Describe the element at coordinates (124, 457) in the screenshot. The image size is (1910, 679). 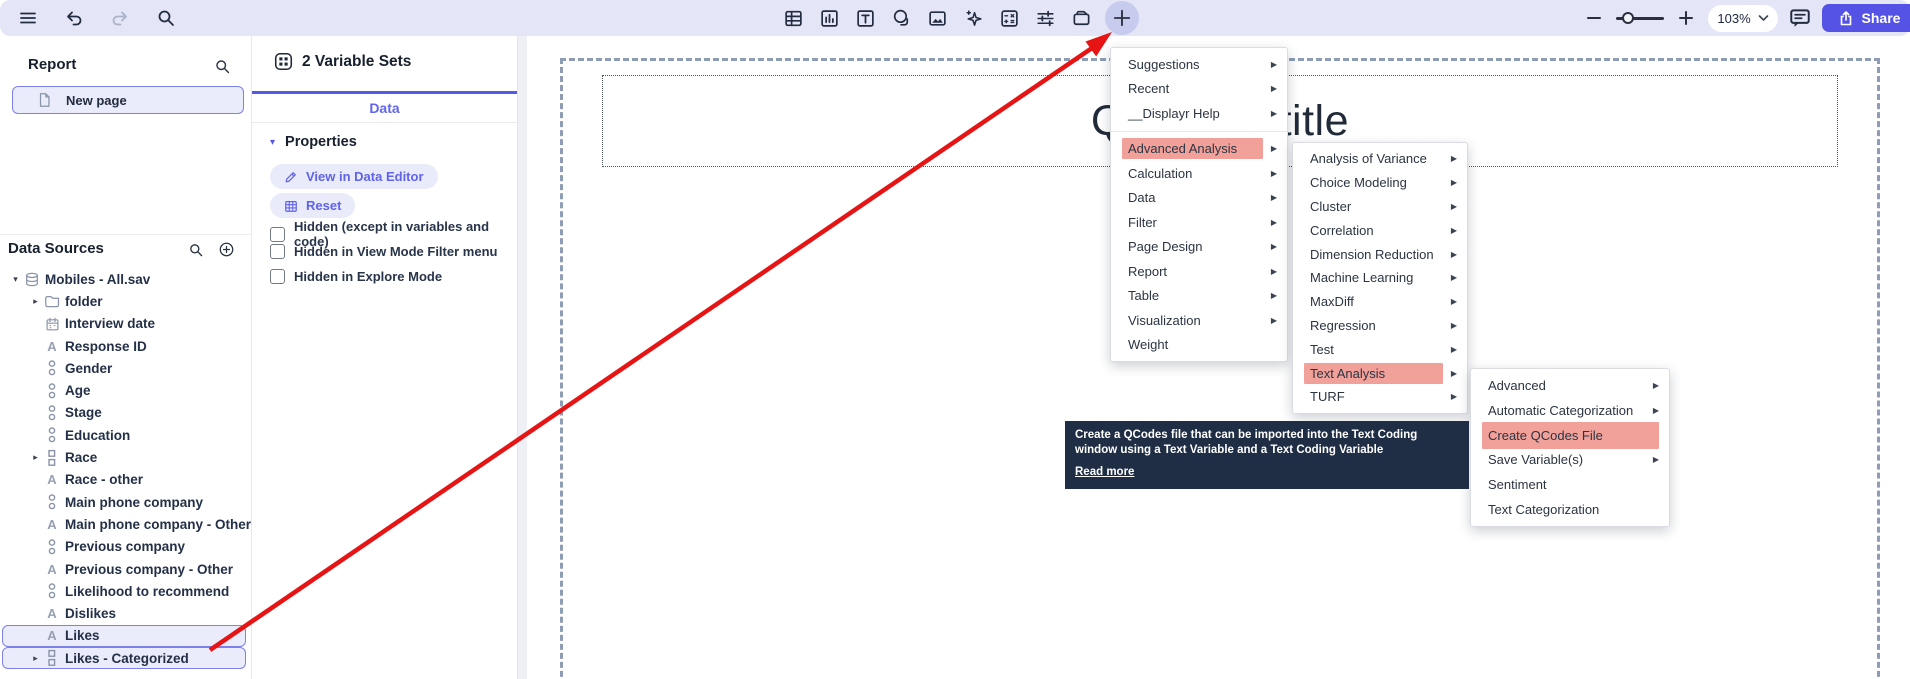
I see `tree-item-race: ▸ Race` at that location.